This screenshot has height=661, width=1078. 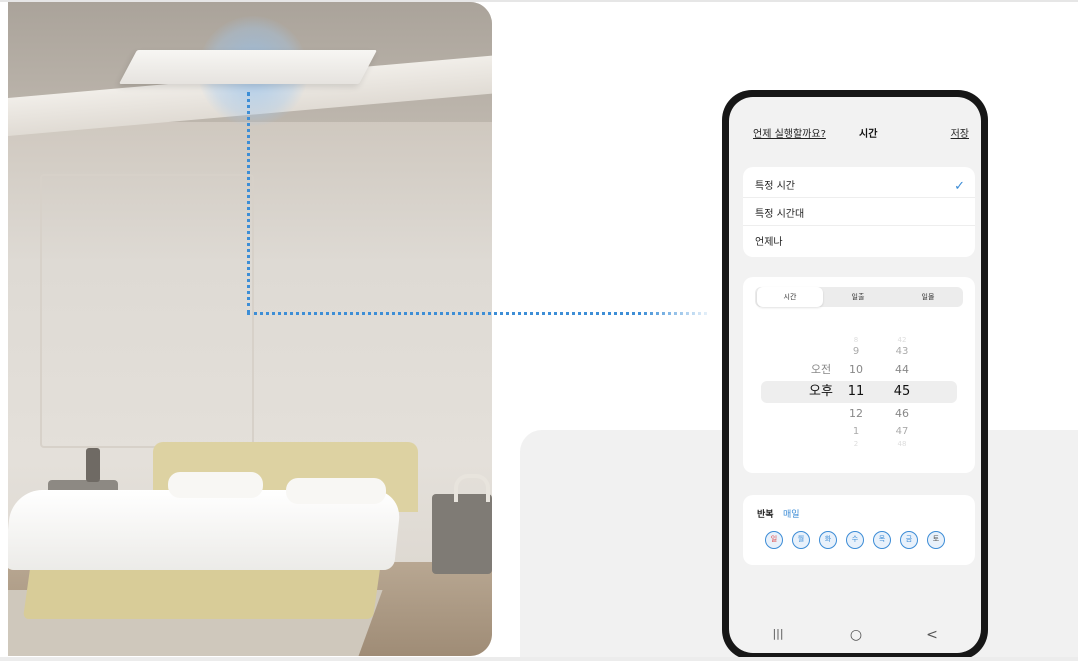 I want to click on wall-molding, so click(x=147, y=311).